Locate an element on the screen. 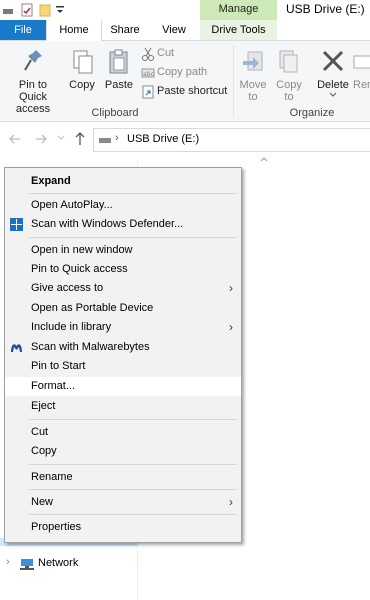 This screenshot has height=600, width=370. address-path: USB Drive (E:) is located at coordinates (163, 139).